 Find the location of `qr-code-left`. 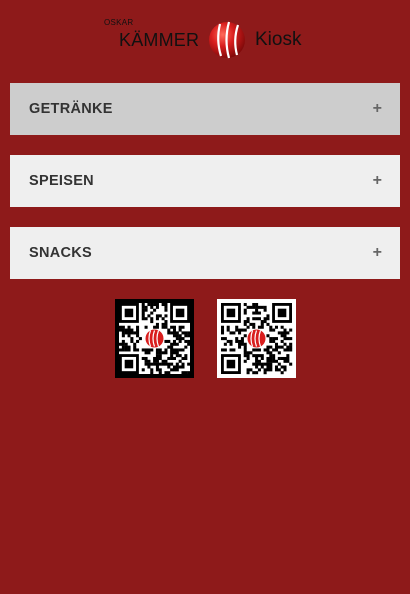

qr-code-left is located at coordinates (154, 338).